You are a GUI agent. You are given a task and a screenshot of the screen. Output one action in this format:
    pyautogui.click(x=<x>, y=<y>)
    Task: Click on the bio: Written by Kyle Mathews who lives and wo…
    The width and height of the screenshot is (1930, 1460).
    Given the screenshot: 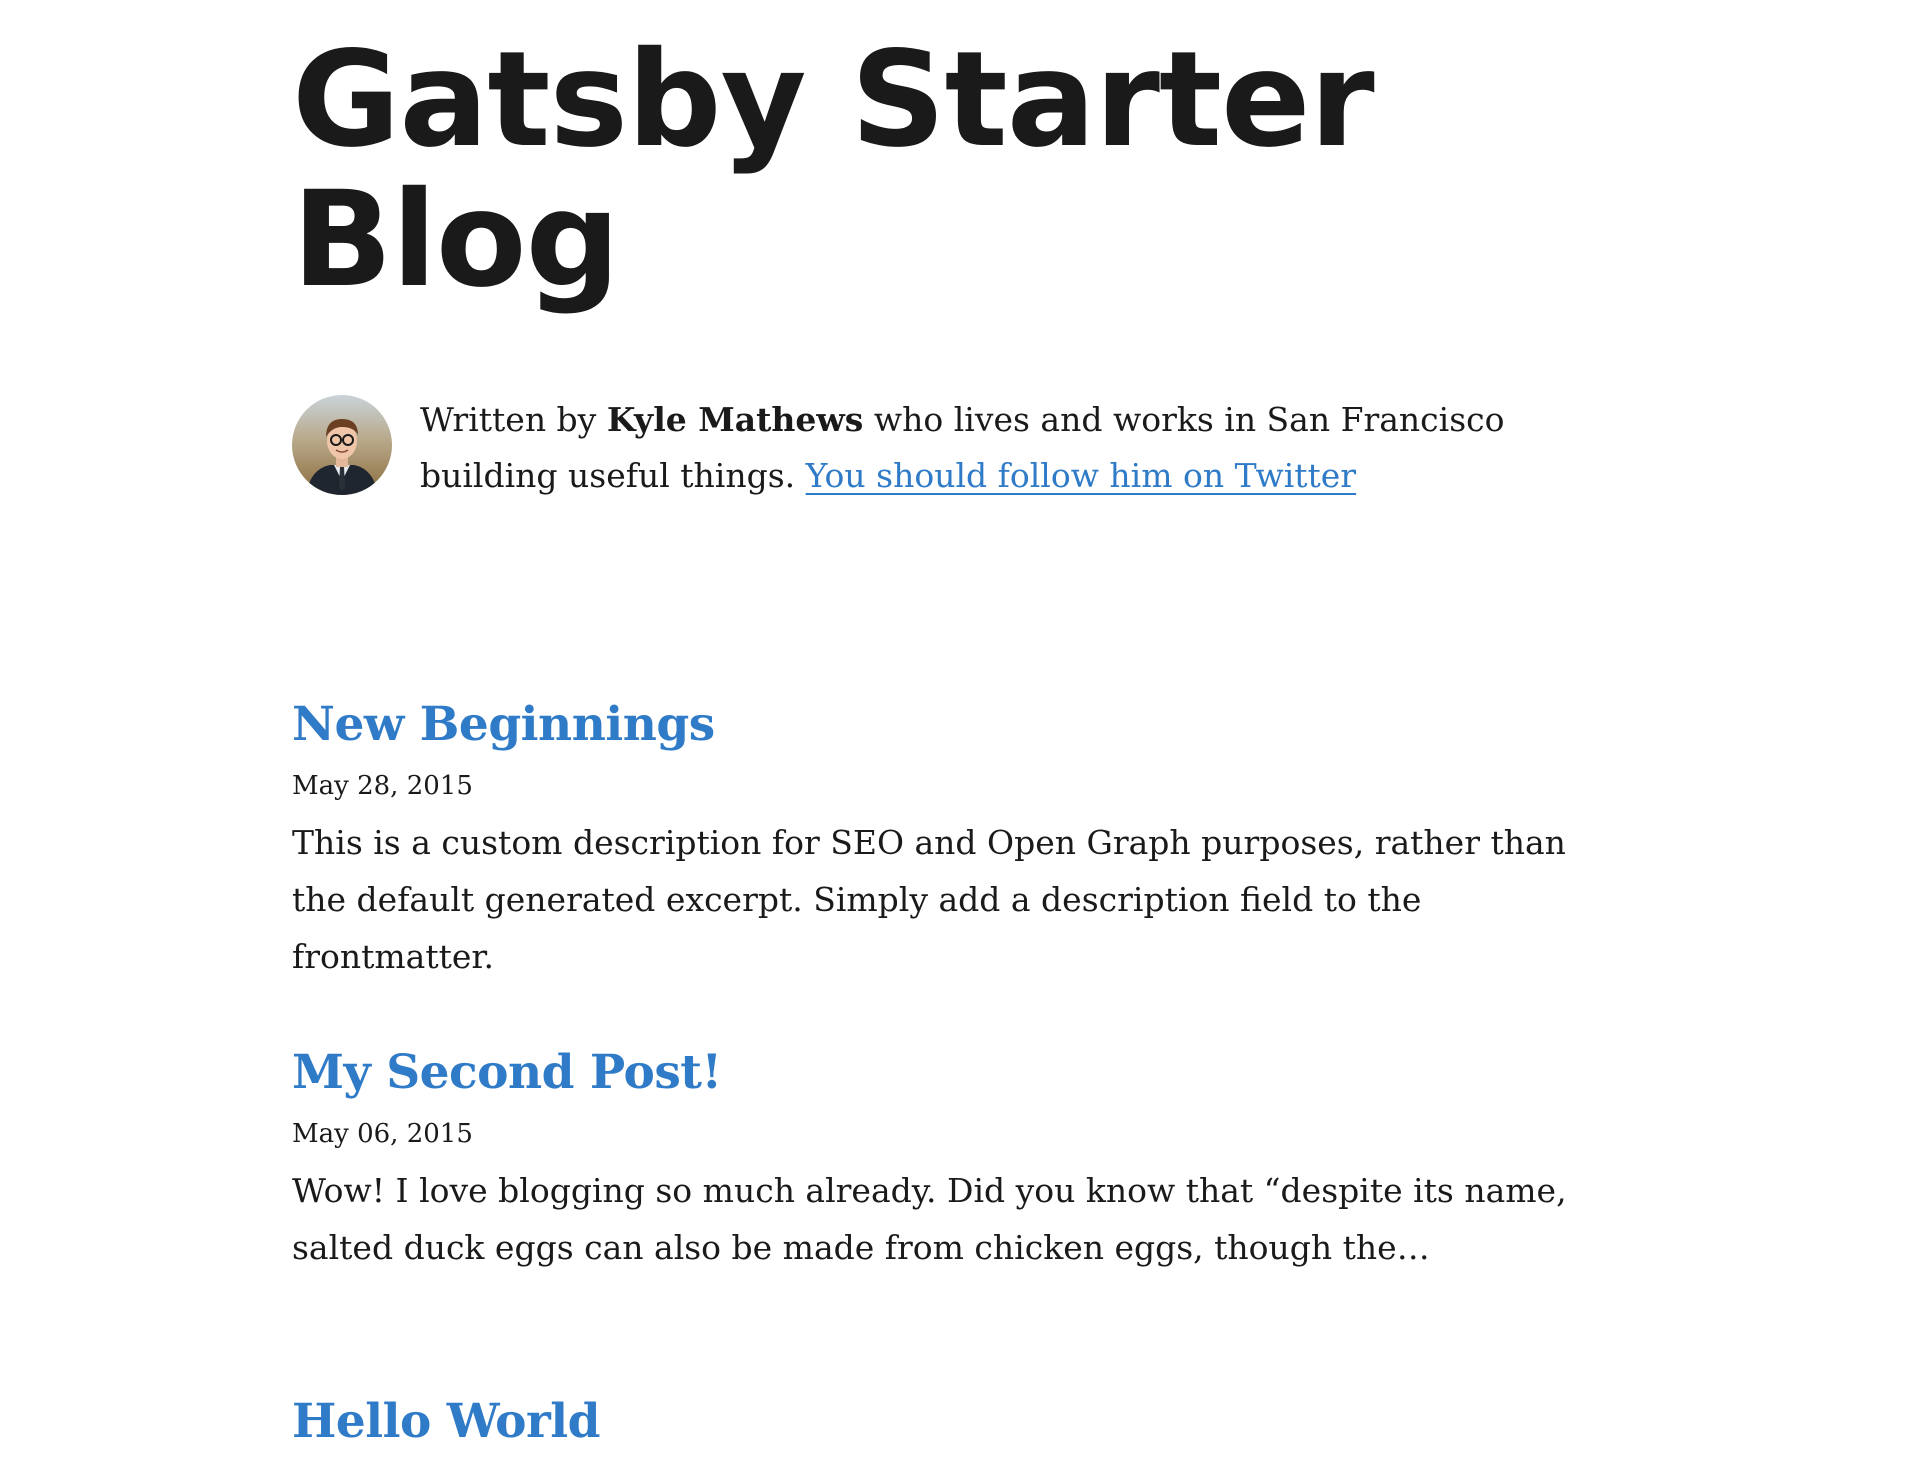 What is the action you would take?
    pyautogui.click(x=942, y=448)
    